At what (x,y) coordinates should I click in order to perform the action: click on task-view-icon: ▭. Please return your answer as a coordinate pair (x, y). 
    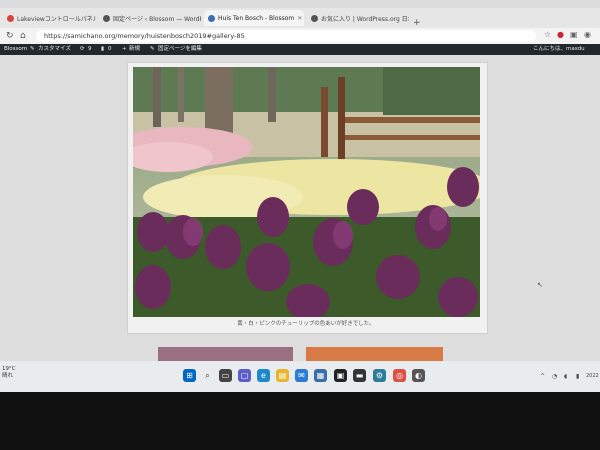
    Looking at the image, I should click on (225, 375).